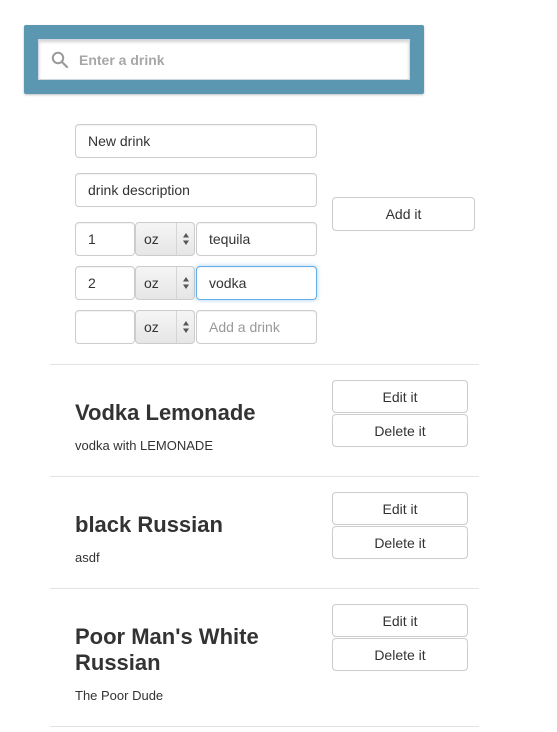  I want to click on drink-description: asdf, so click(87, 557).